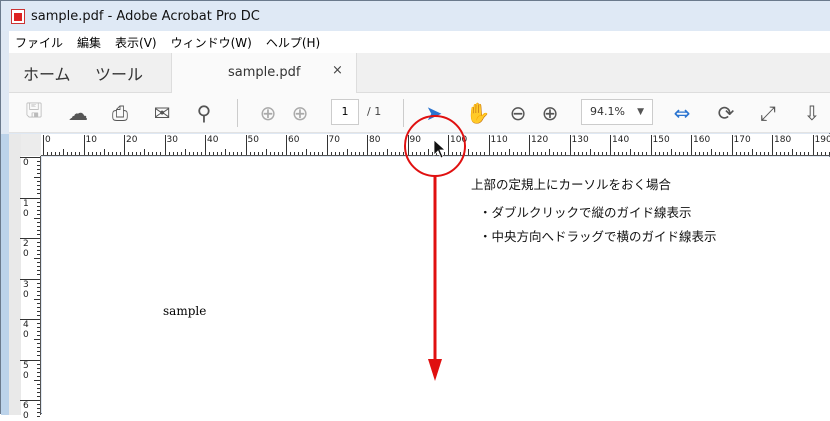 The height and width of the screenshot is (421, 830). What do you see at coordinates (300, 113) in the screenshot?
I see `next-page-icon: ⊕` at bounding box center [300, 113].